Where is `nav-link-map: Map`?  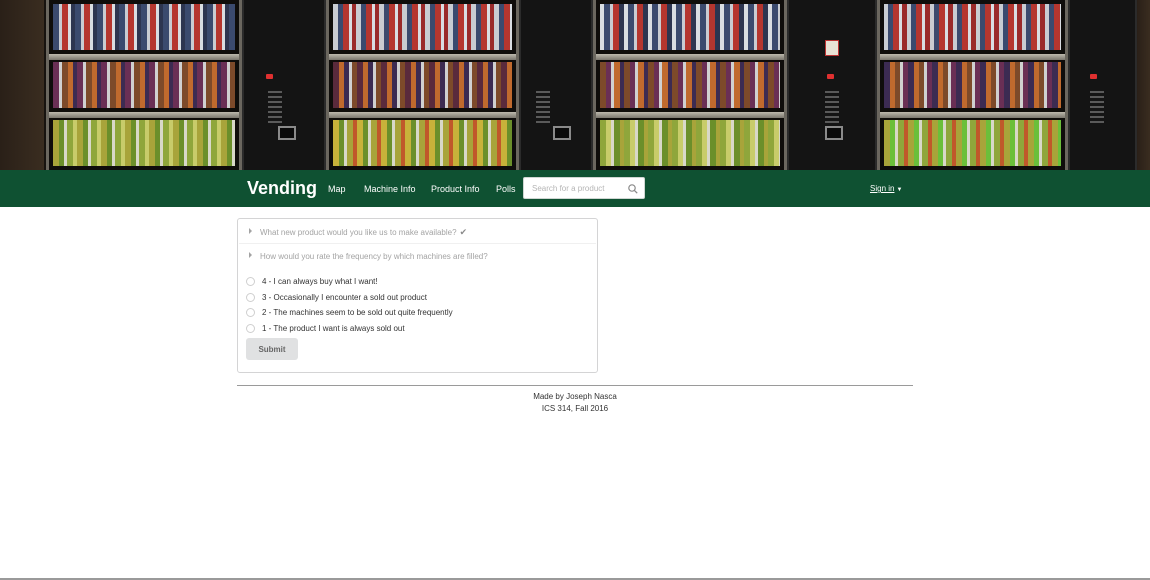 nav-link-map: Map is located at coordinates (337, 189).